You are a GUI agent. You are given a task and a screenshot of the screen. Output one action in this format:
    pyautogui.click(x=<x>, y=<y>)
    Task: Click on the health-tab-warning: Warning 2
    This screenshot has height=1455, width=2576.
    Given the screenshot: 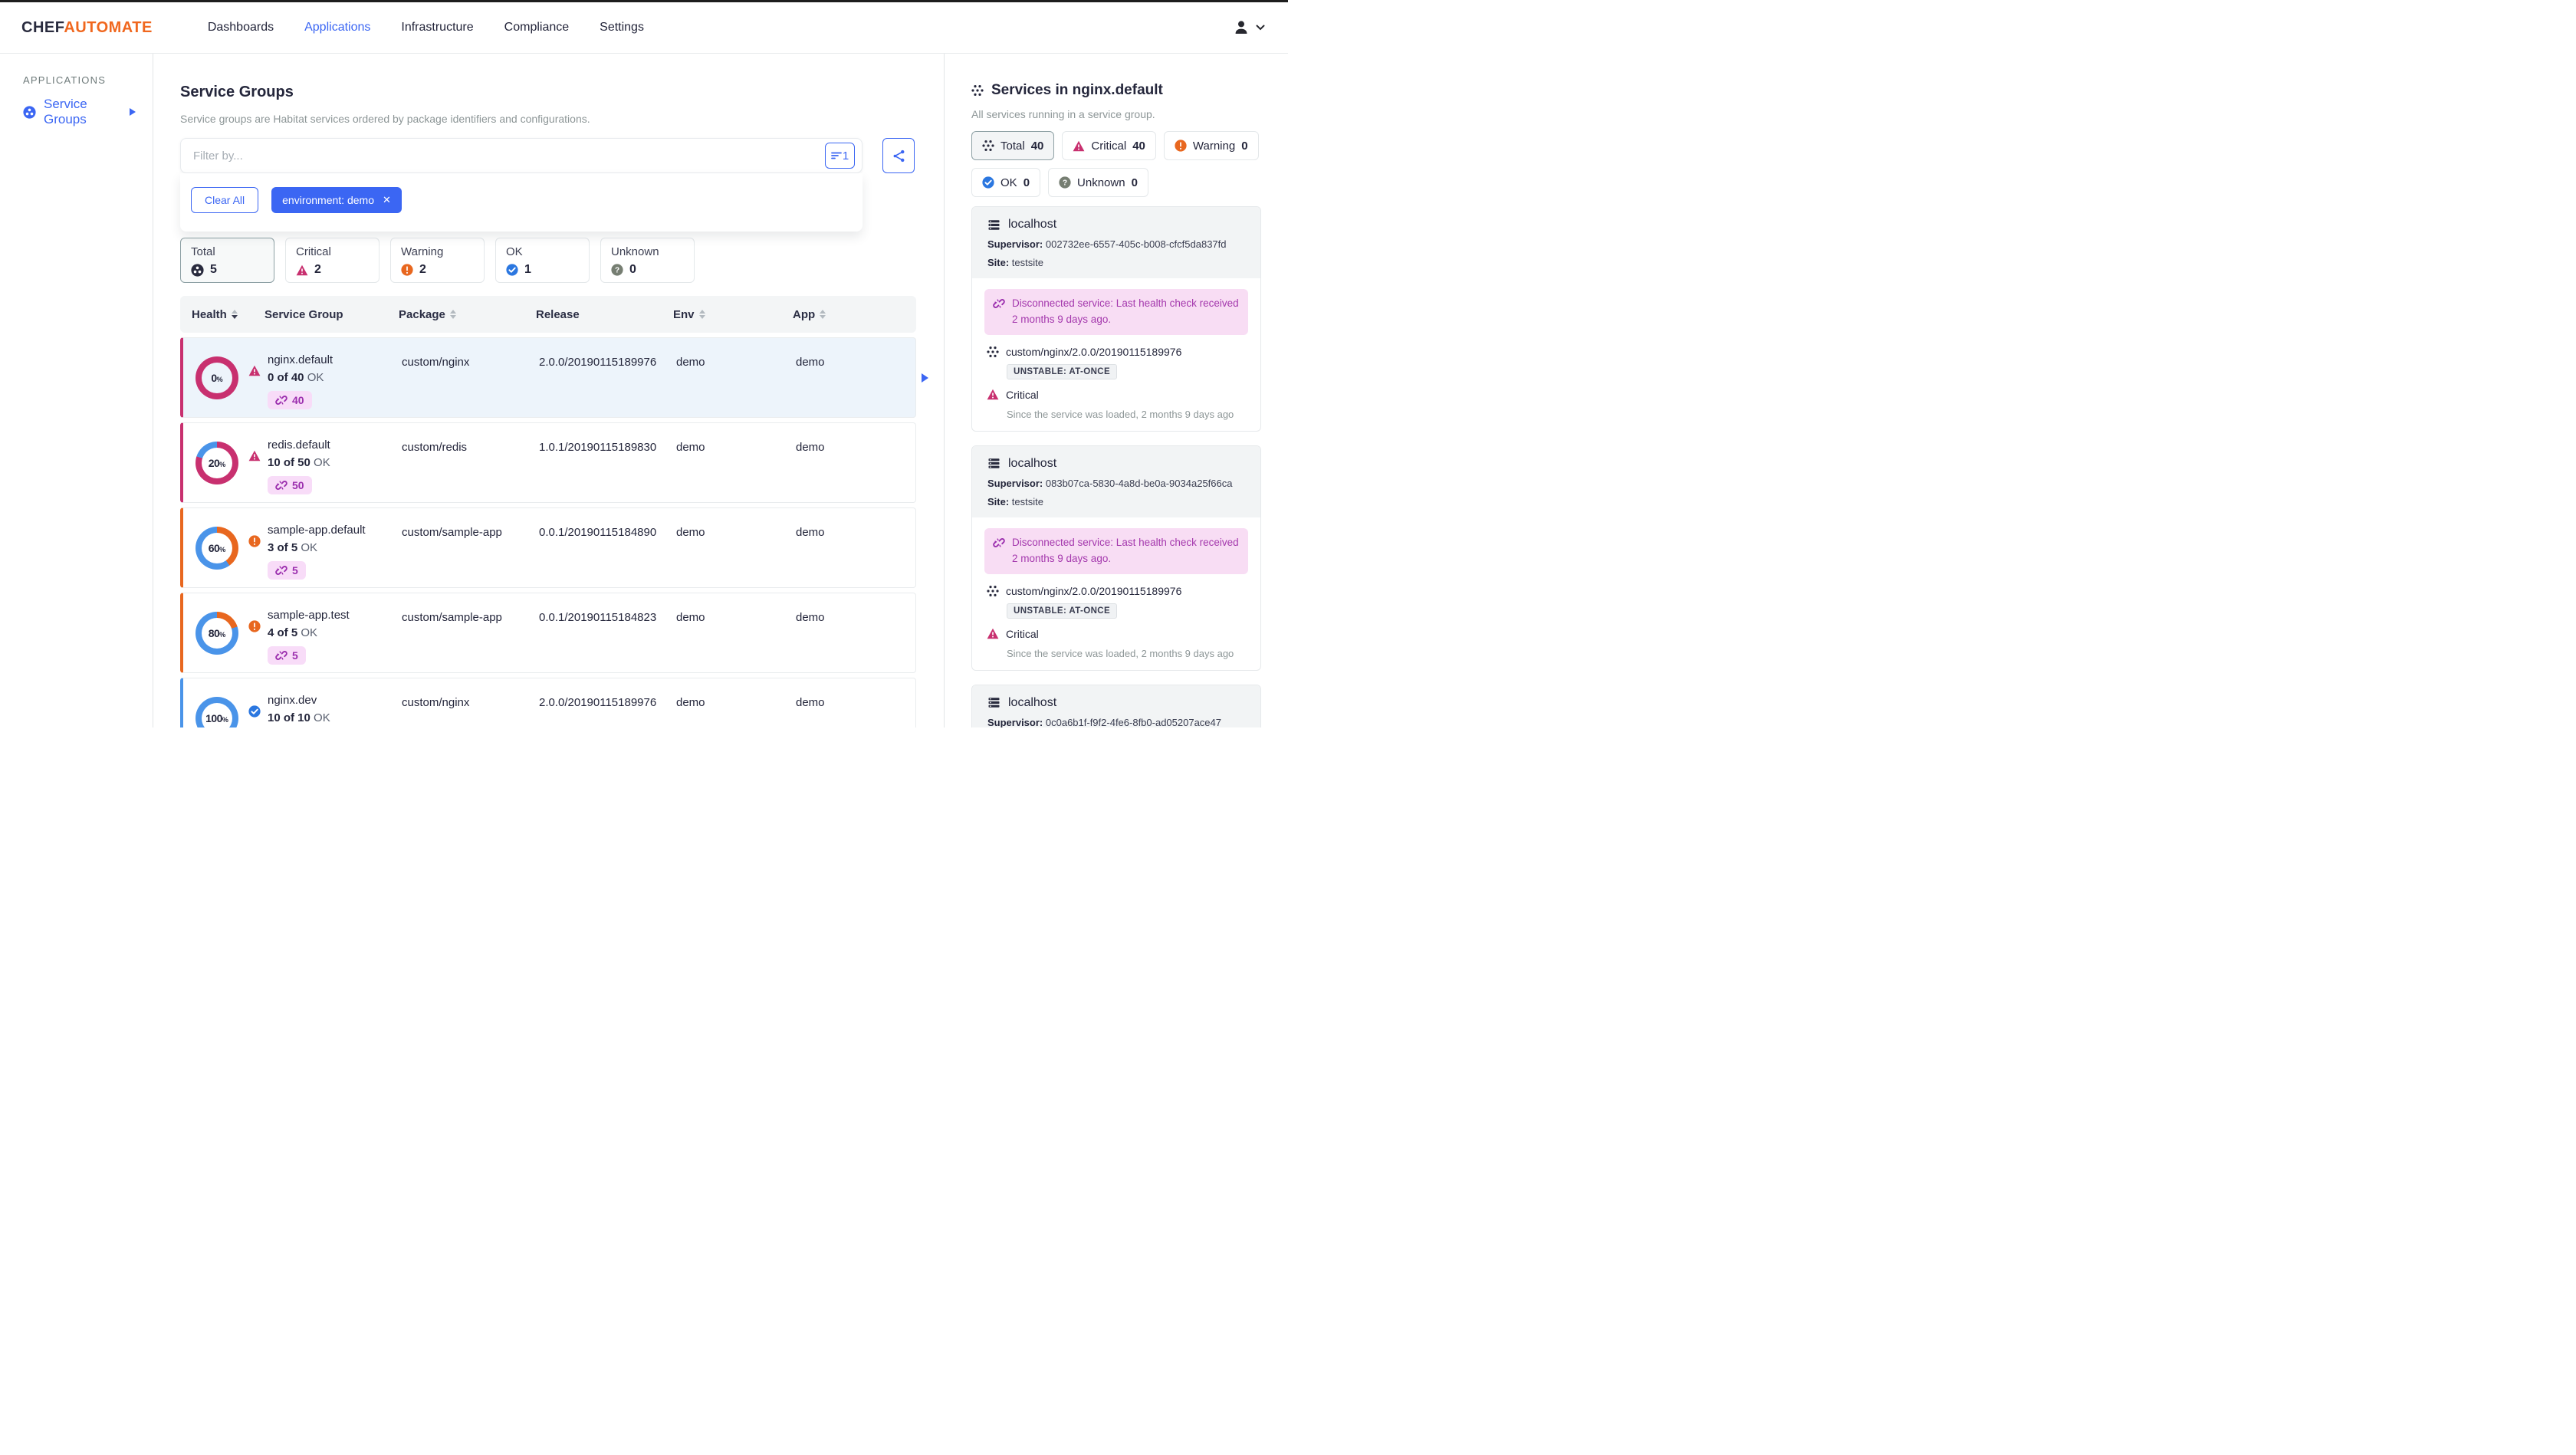 What is the action you would take?
    pyautogui.click(x=438, y=260)
    